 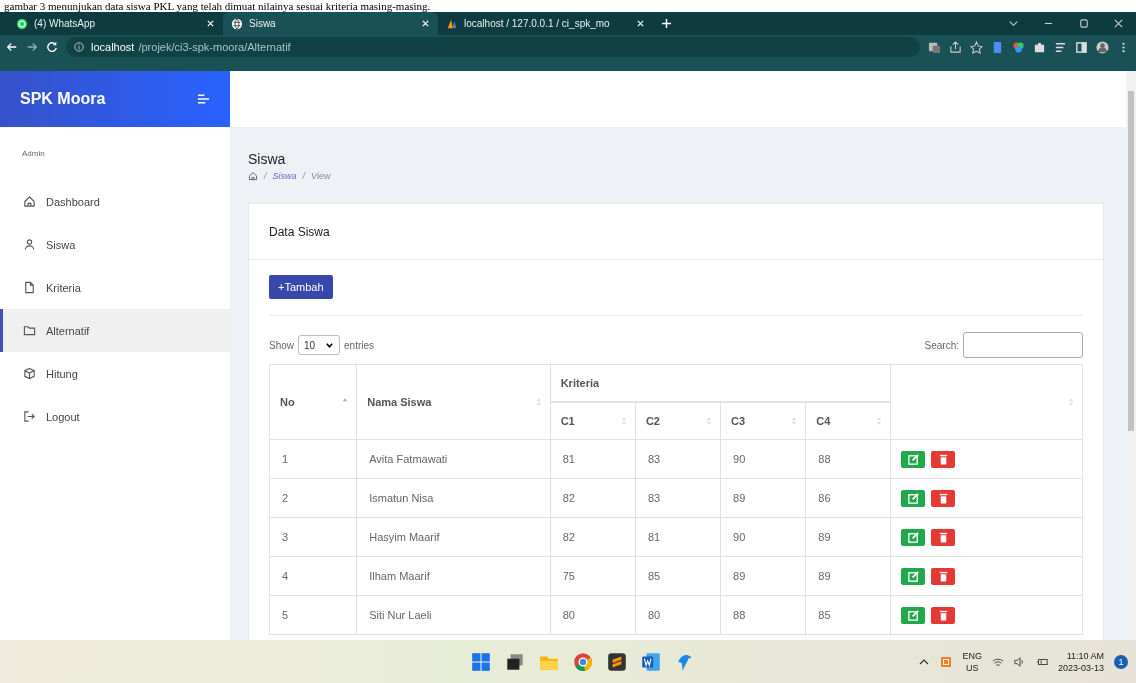 What do you see at coordinates (330, 23) in the screenshot?
I see `browser-tab: Siswa` at bounding box center [330, 23].